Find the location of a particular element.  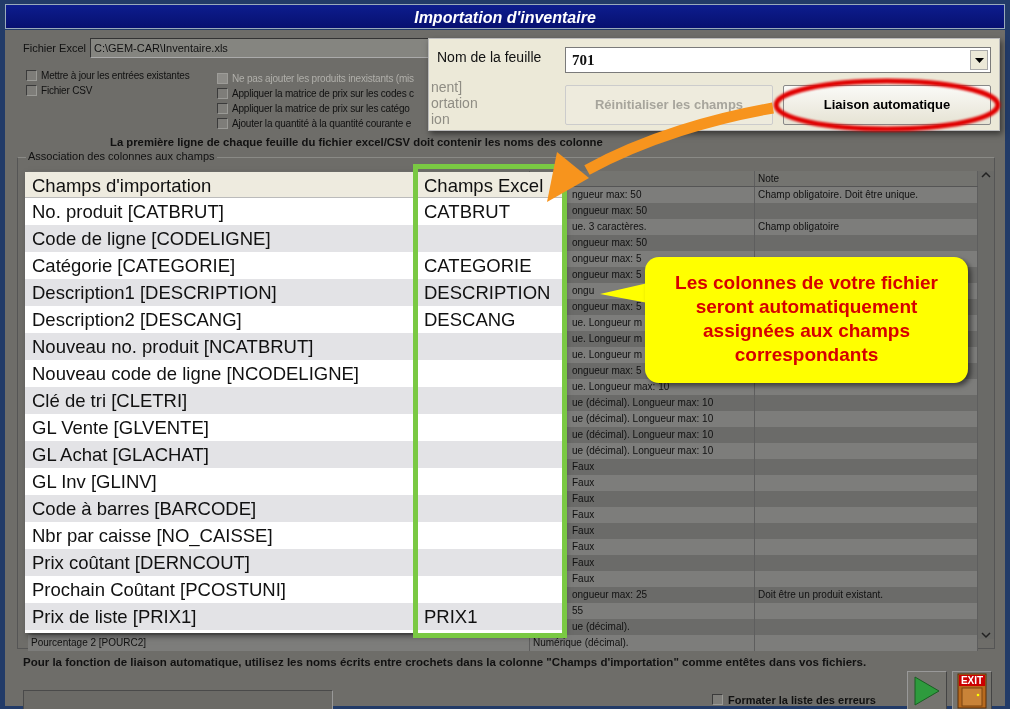

exit-button: EXIT is located at coordinates (971, 690).